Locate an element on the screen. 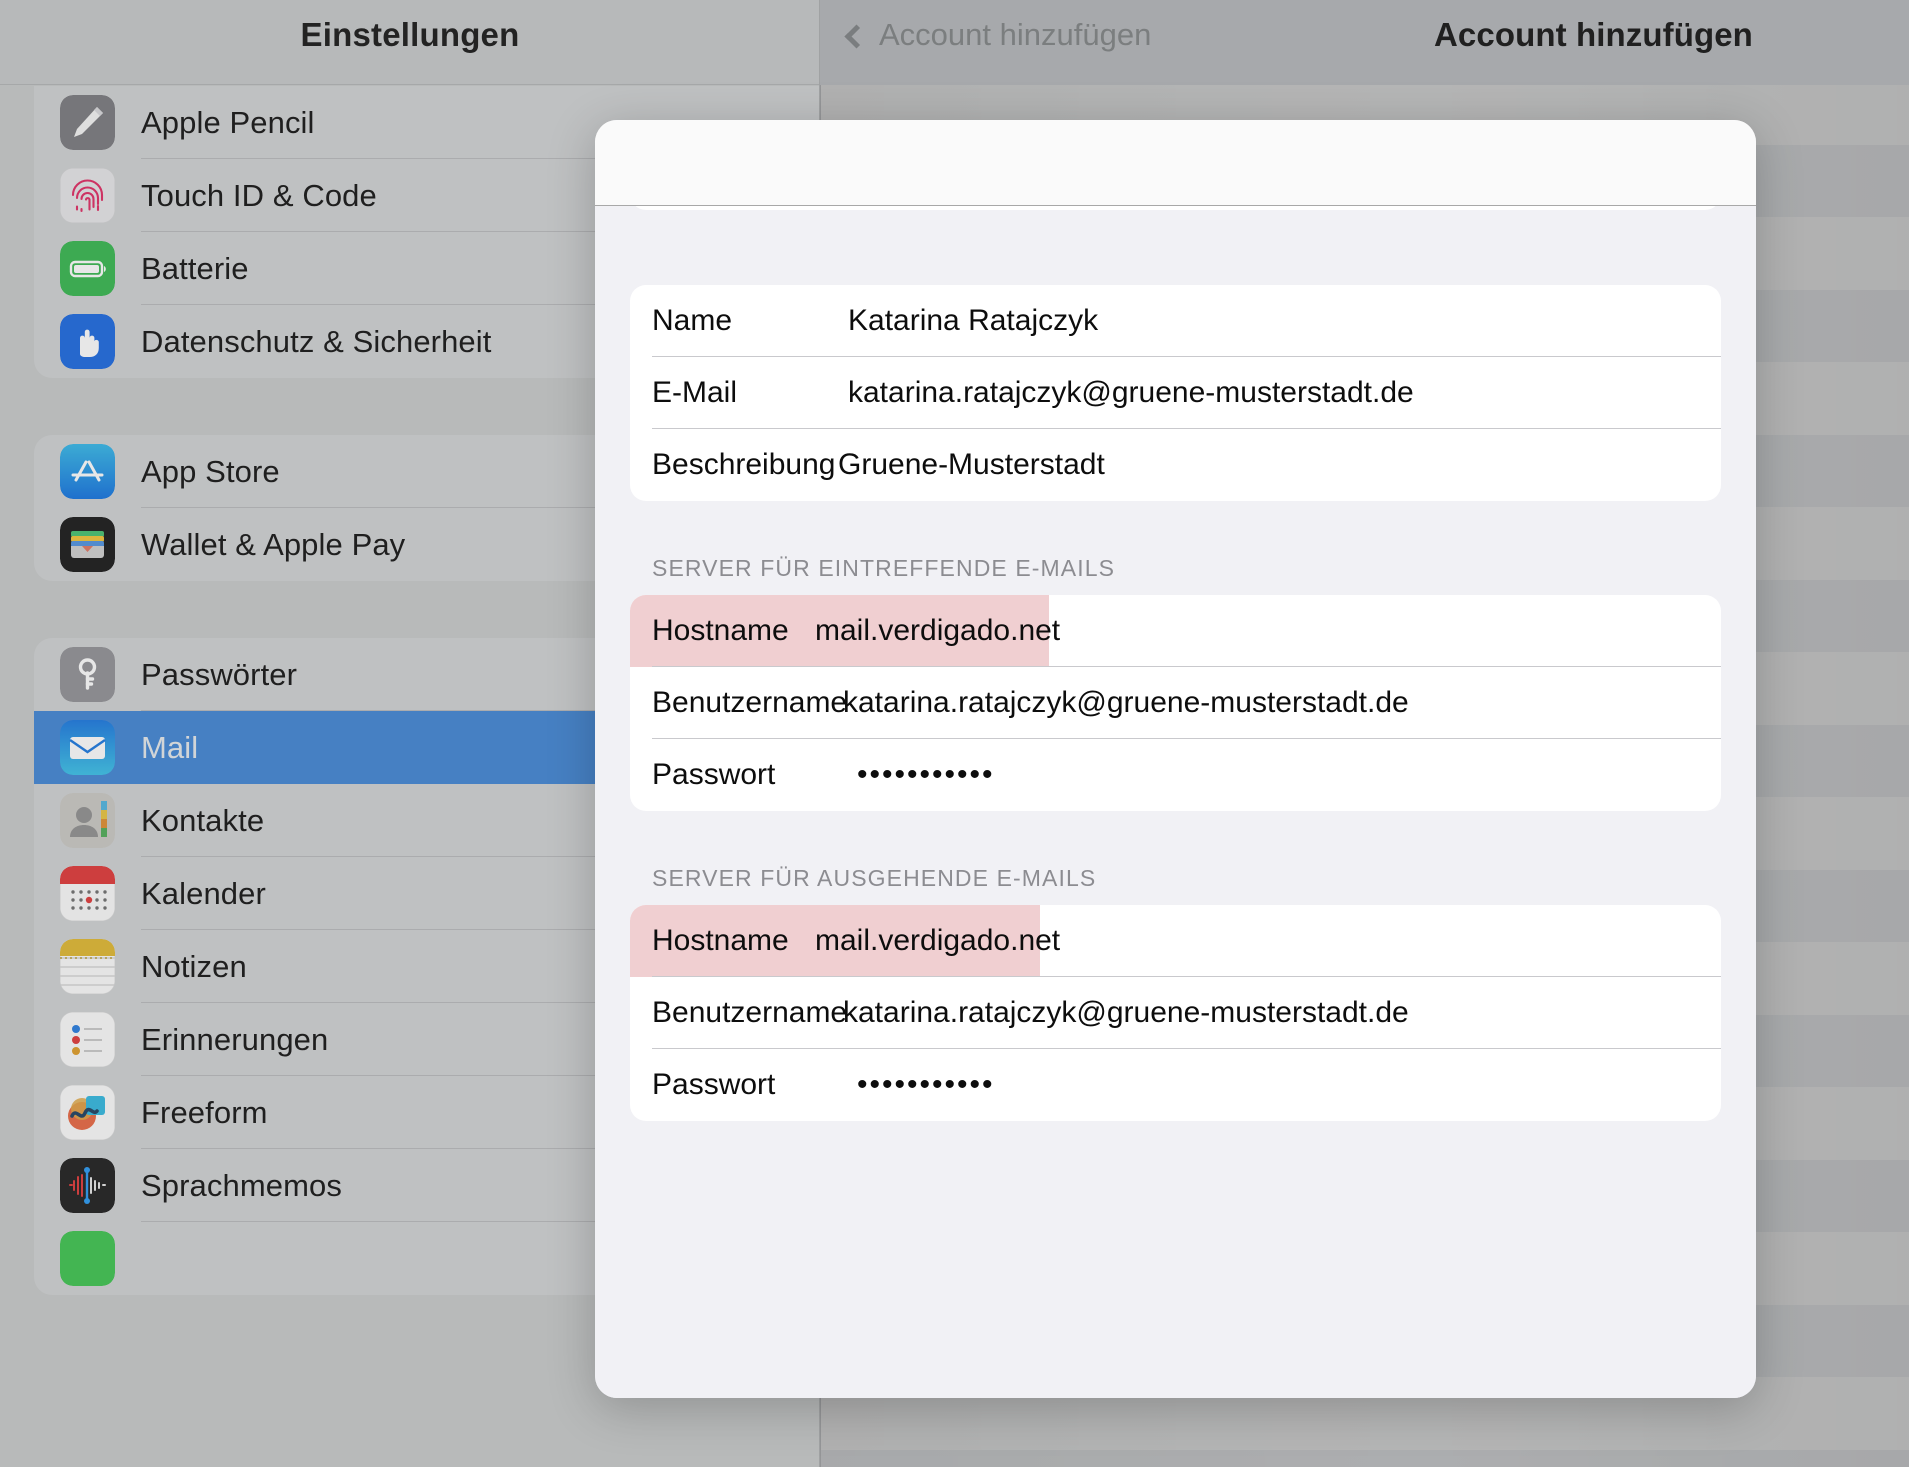  notes-icon is located at coordinates (87, 966).